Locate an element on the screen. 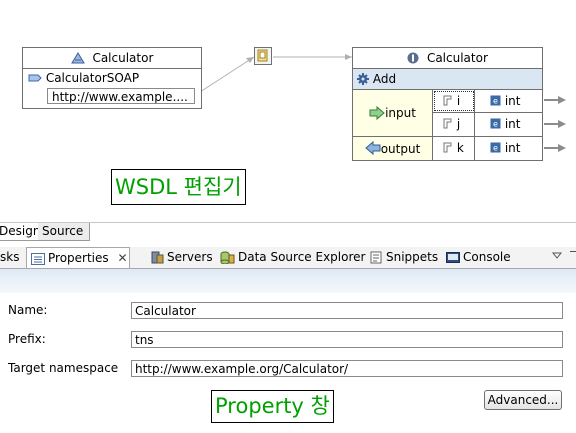  tab-source: Source is located at coordinates (64, 232).